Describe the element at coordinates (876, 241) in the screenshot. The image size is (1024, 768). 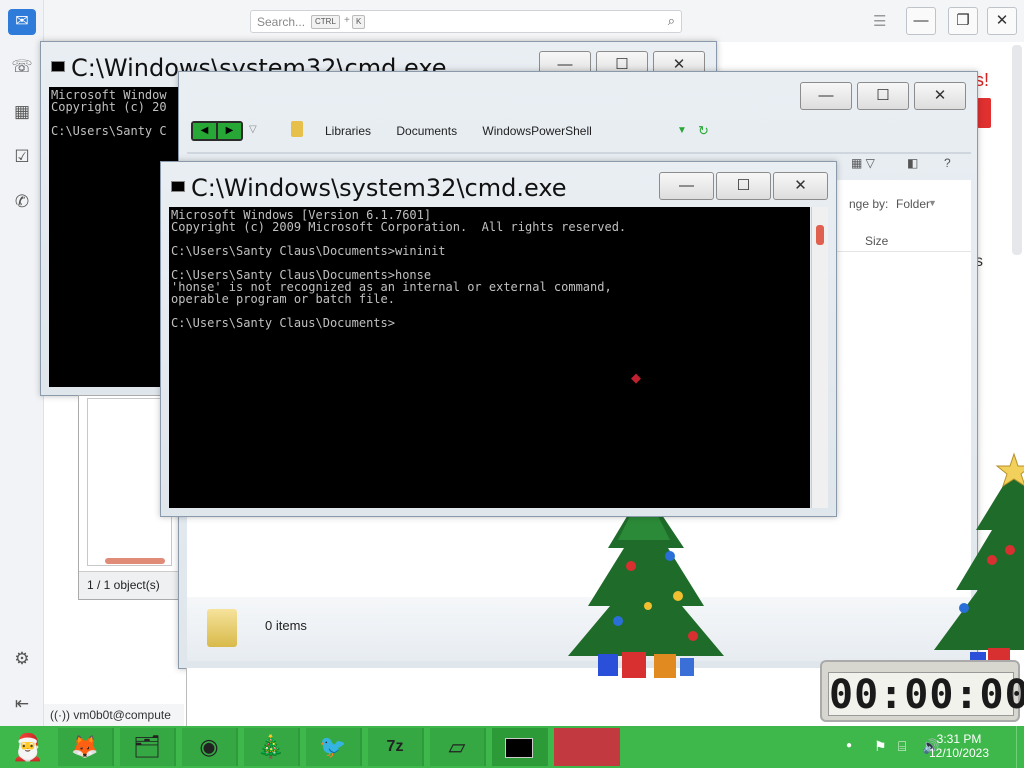
I see `column-size: Size` at that location.